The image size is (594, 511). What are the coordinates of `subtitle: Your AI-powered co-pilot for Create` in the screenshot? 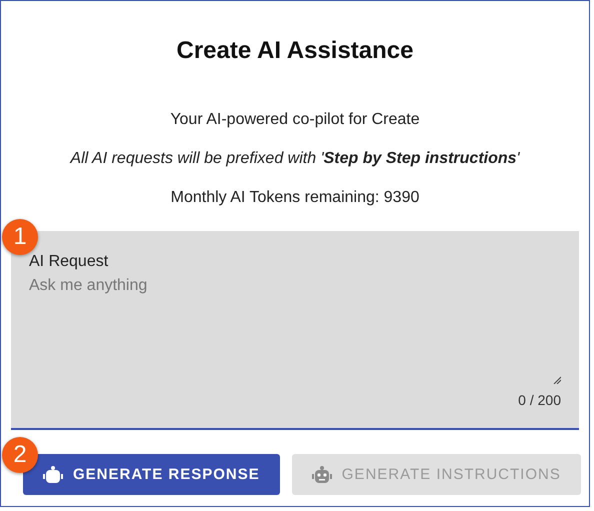 It's located at (295, 120).